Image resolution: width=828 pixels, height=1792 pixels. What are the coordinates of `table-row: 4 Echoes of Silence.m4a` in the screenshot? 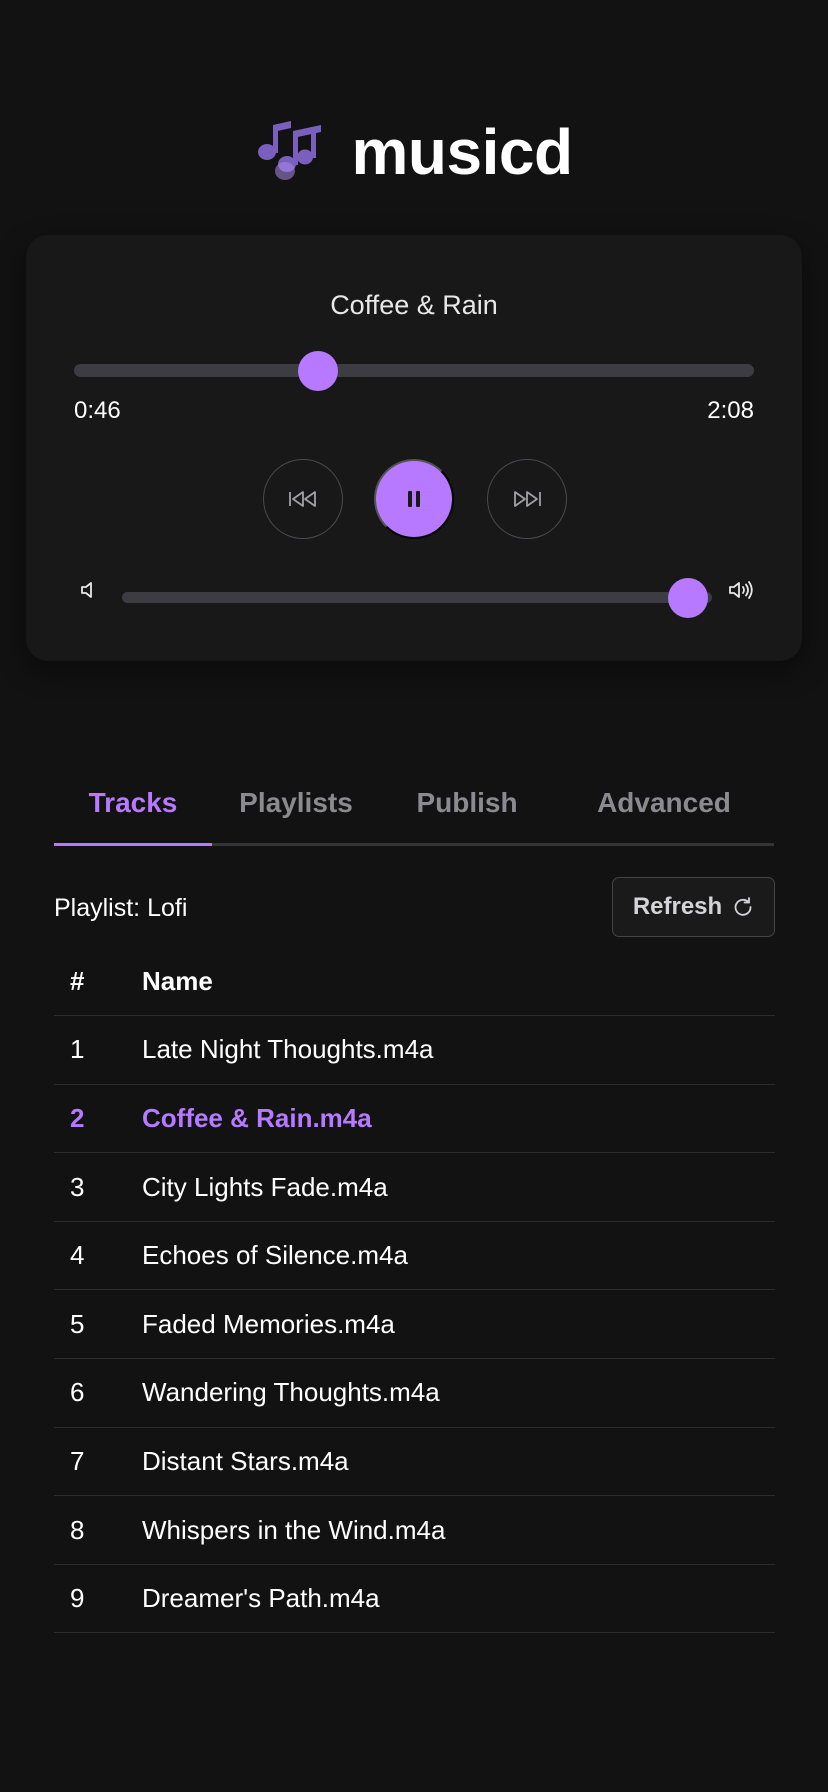 It's located at (414, 1256).